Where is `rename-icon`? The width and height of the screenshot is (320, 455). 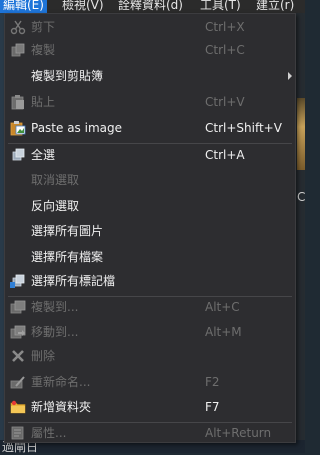 rename-icon is located at coordinates (18, 382).